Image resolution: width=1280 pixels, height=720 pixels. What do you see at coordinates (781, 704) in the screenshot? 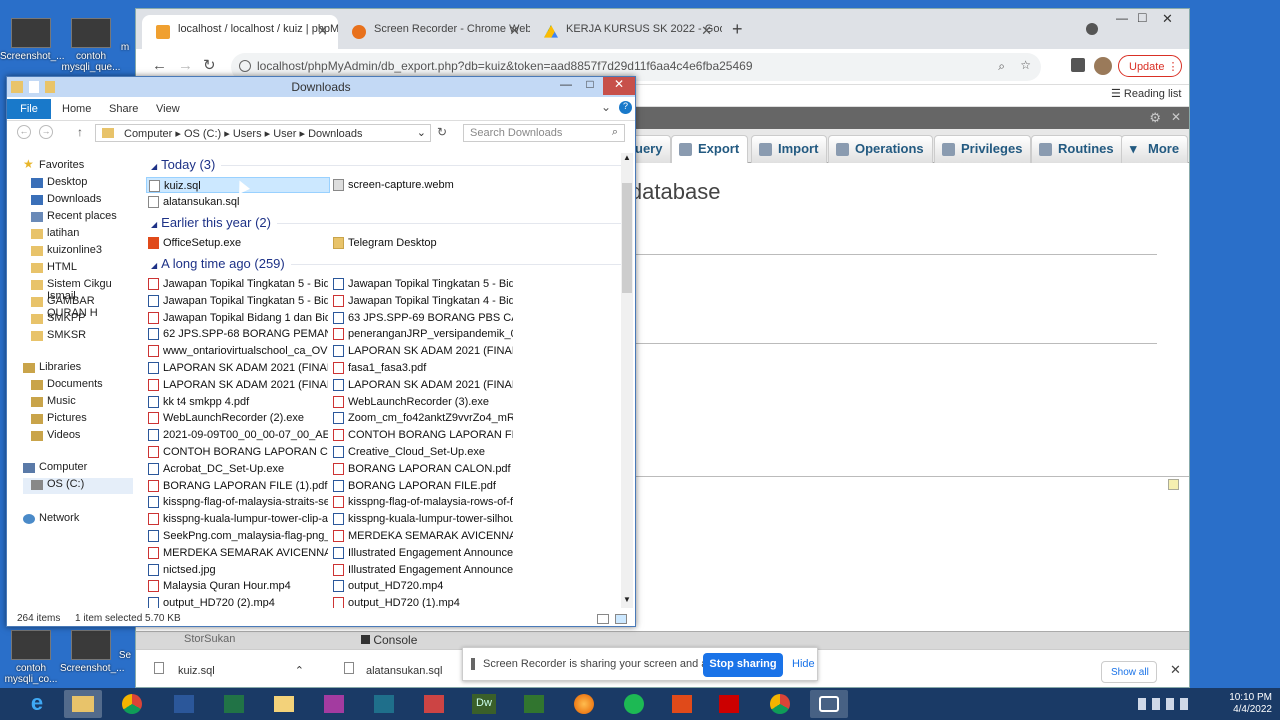
I see `chrome-app-icon` at bounding box center [781, 704].